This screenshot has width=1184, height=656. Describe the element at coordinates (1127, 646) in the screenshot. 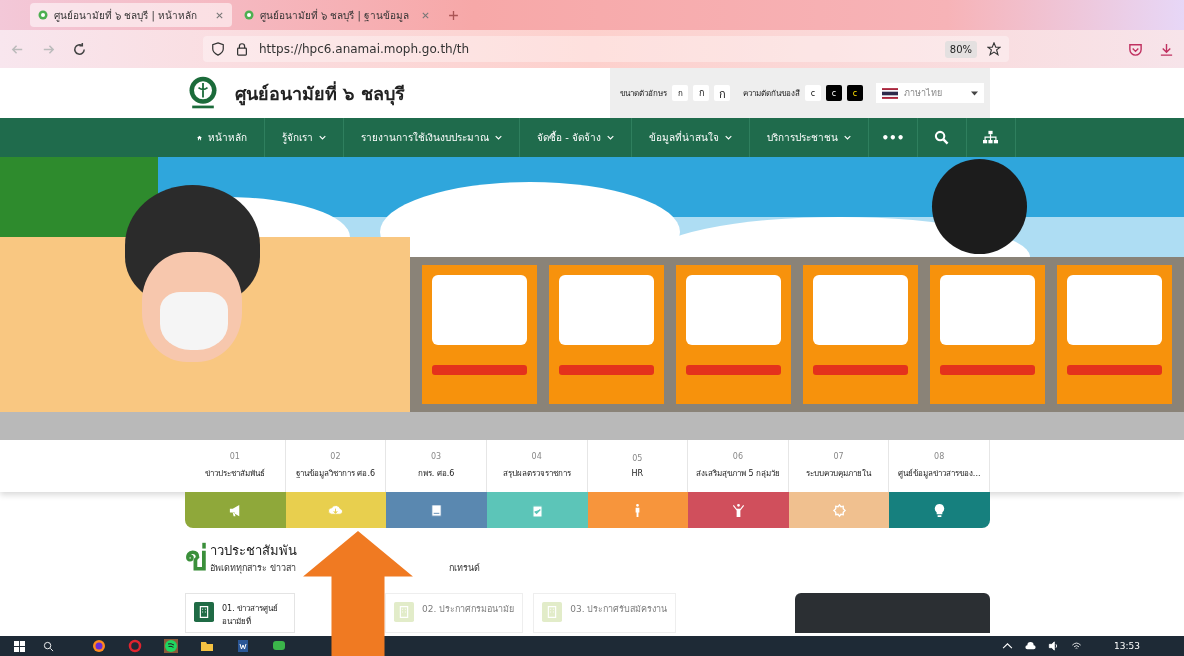

I see `clock-time: 13:53` at that location.